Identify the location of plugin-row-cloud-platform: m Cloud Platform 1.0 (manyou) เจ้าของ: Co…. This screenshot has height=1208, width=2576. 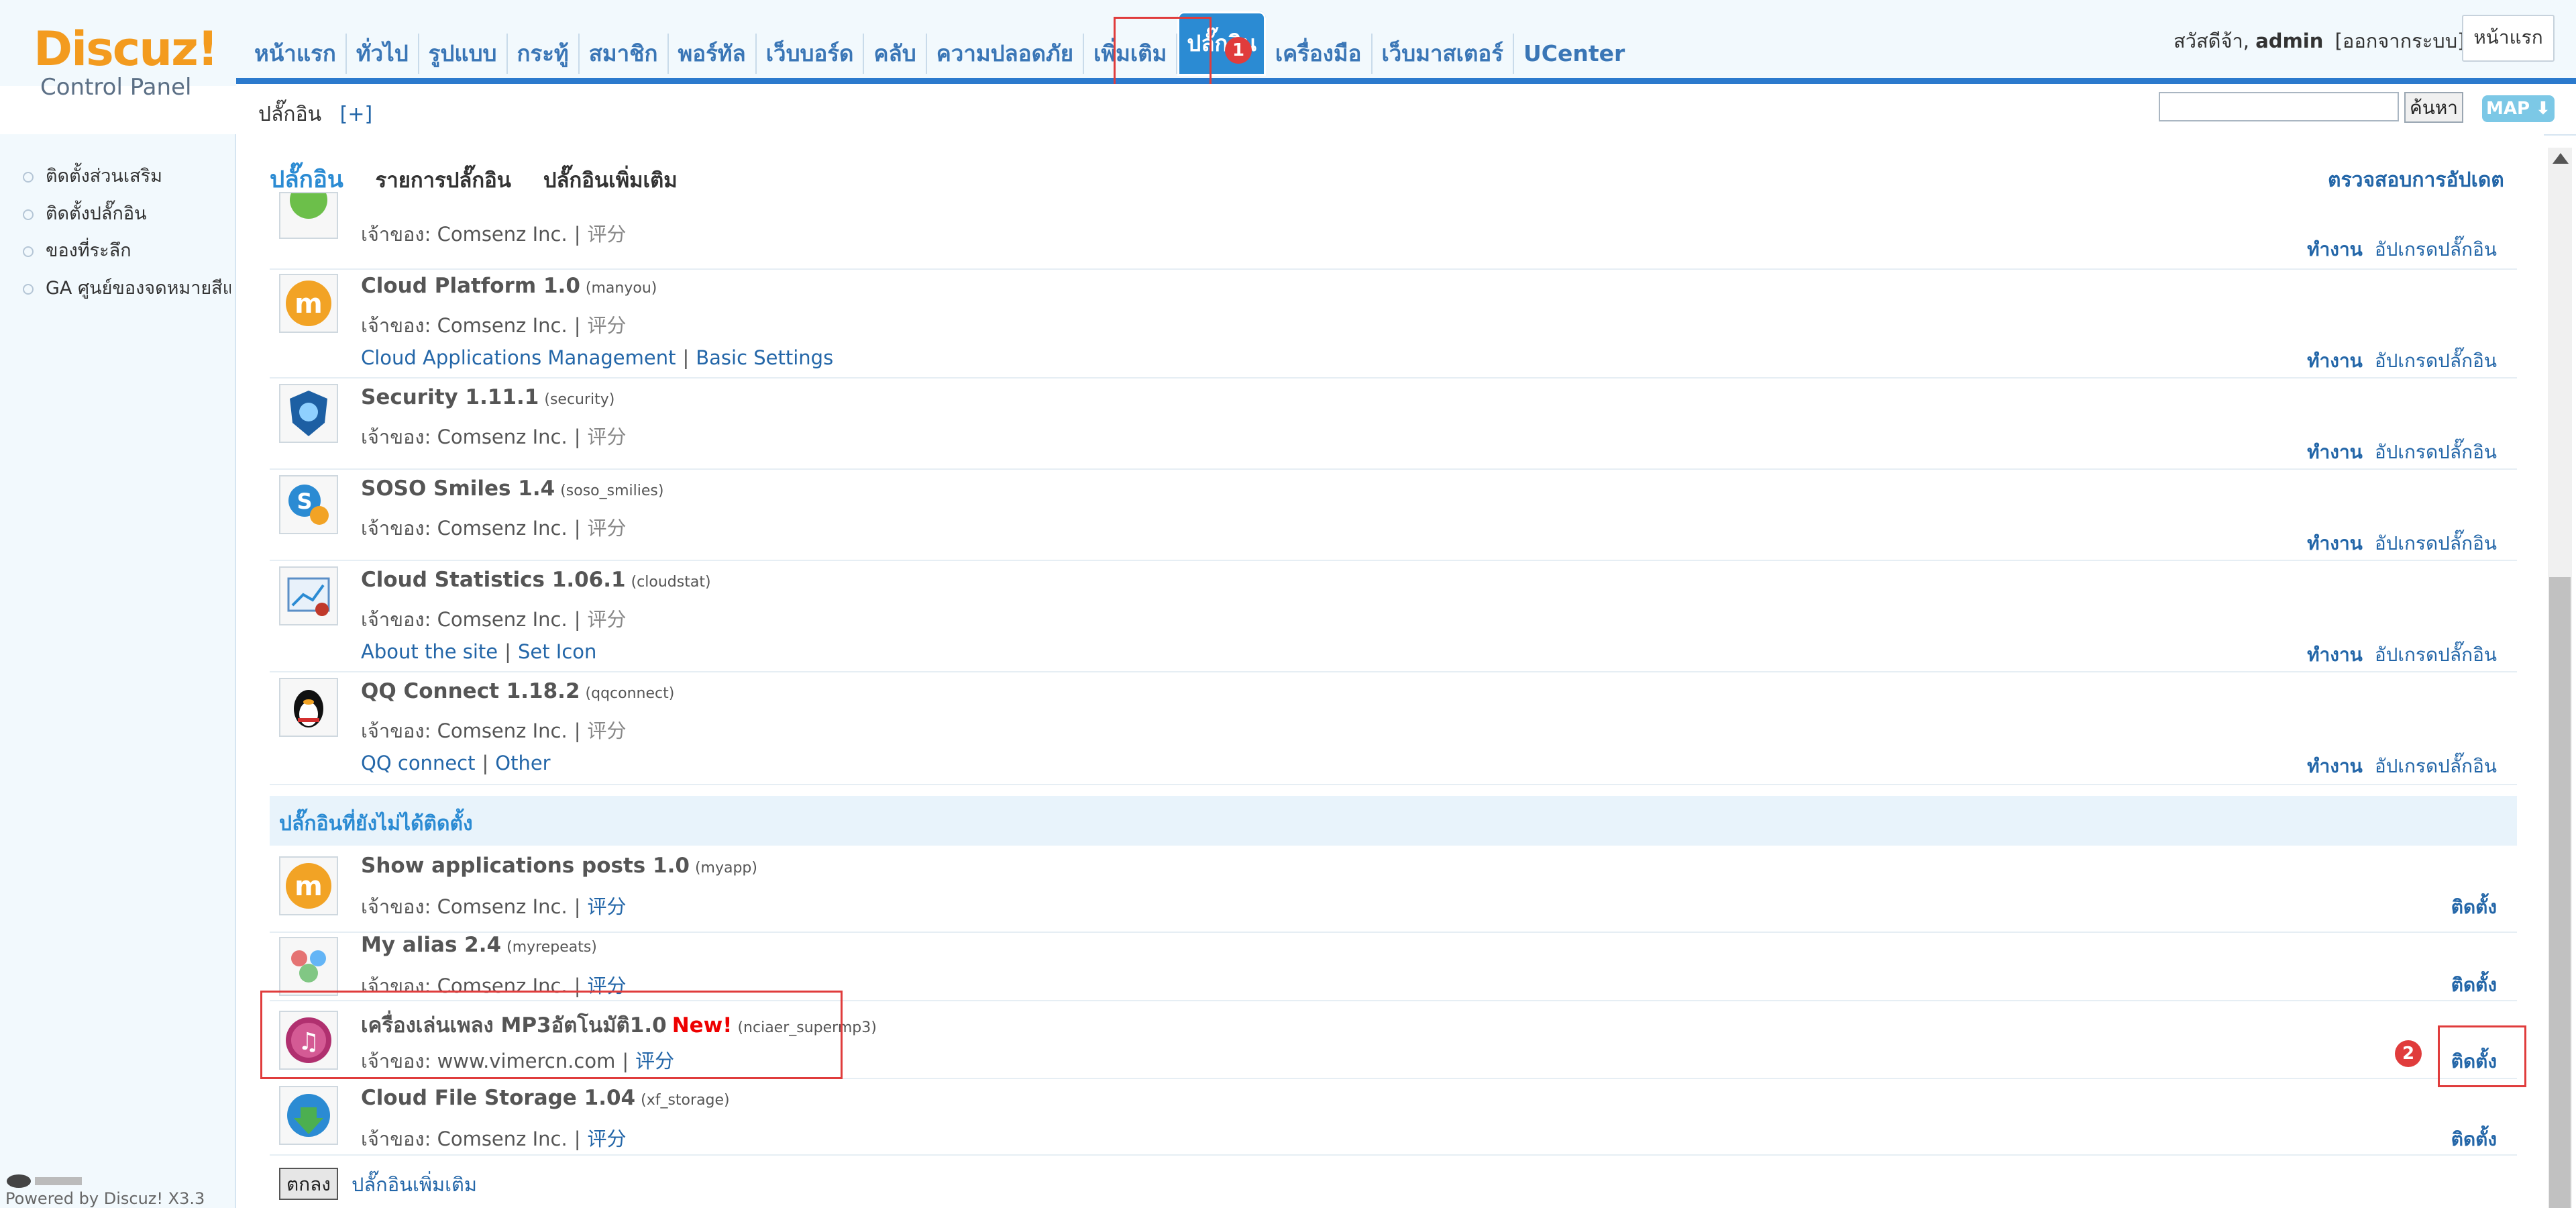
(1393, 323).